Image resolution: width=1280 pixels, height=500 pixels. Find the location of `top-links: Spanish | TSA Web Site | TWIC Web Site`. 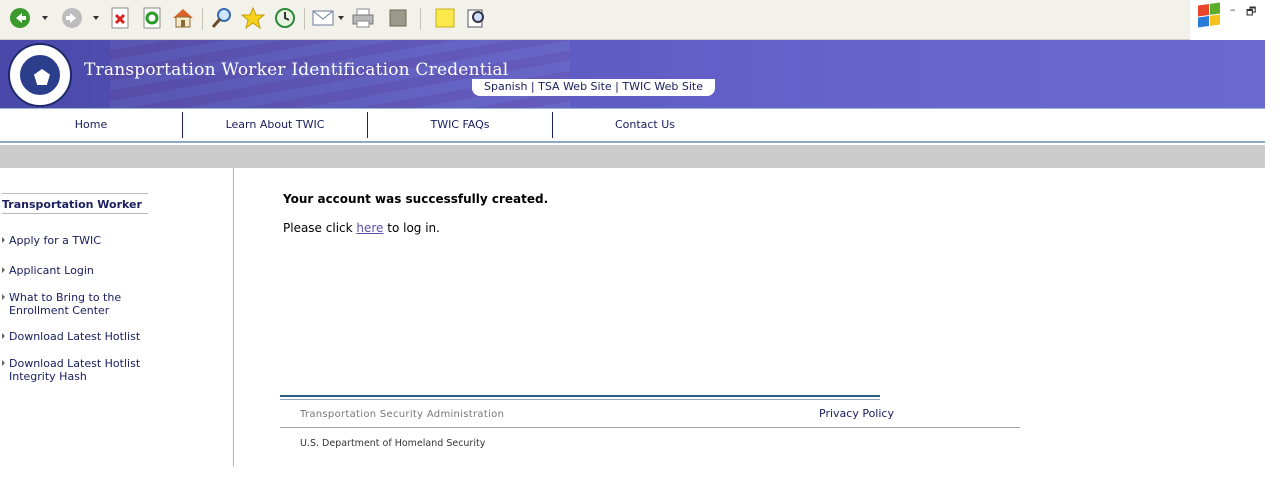

top-links: Spanish | TSA Web Site | TWIC Web Site is located at coordinates (593, 87).